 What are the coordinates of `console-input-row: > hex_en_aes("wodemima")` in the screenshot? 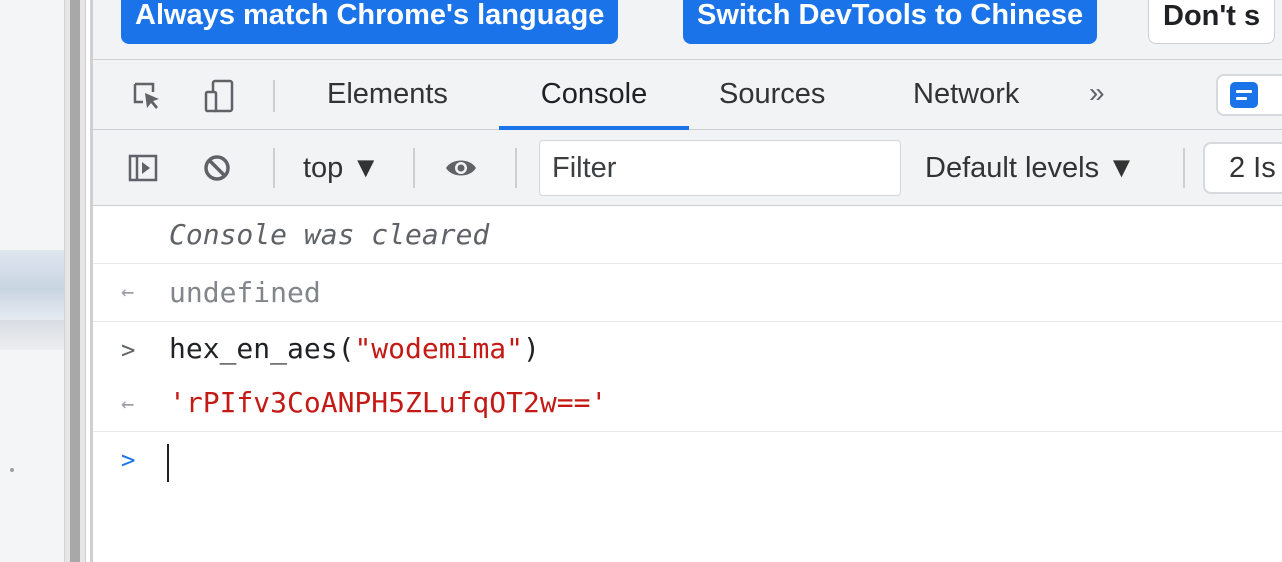 It's located at (687, 350).